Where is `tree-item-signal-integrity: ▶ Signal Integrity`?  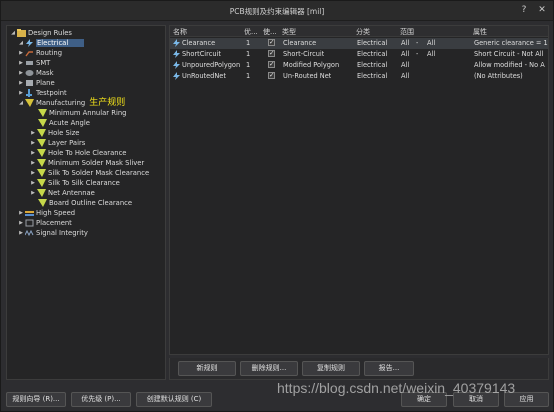
tree-item-signal-integrity: ▶ Signal Integrity is located at coordinates (53, 233).